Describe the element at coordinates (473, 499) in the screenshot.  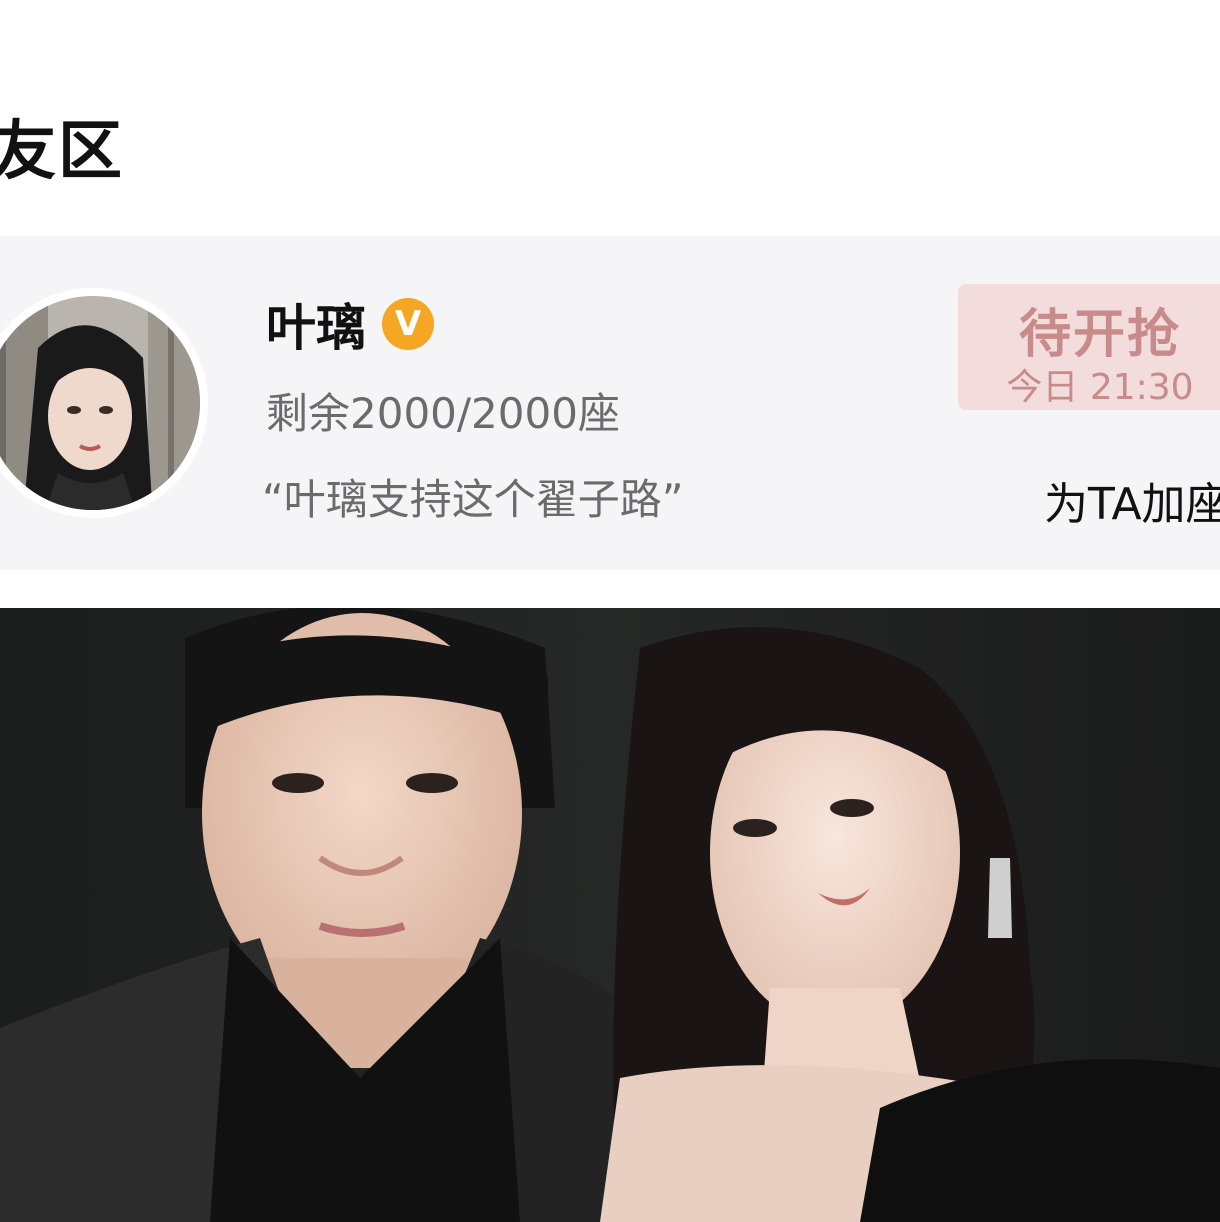
I see `quote-text: “叶璃支持这个翟子路”` at that location.